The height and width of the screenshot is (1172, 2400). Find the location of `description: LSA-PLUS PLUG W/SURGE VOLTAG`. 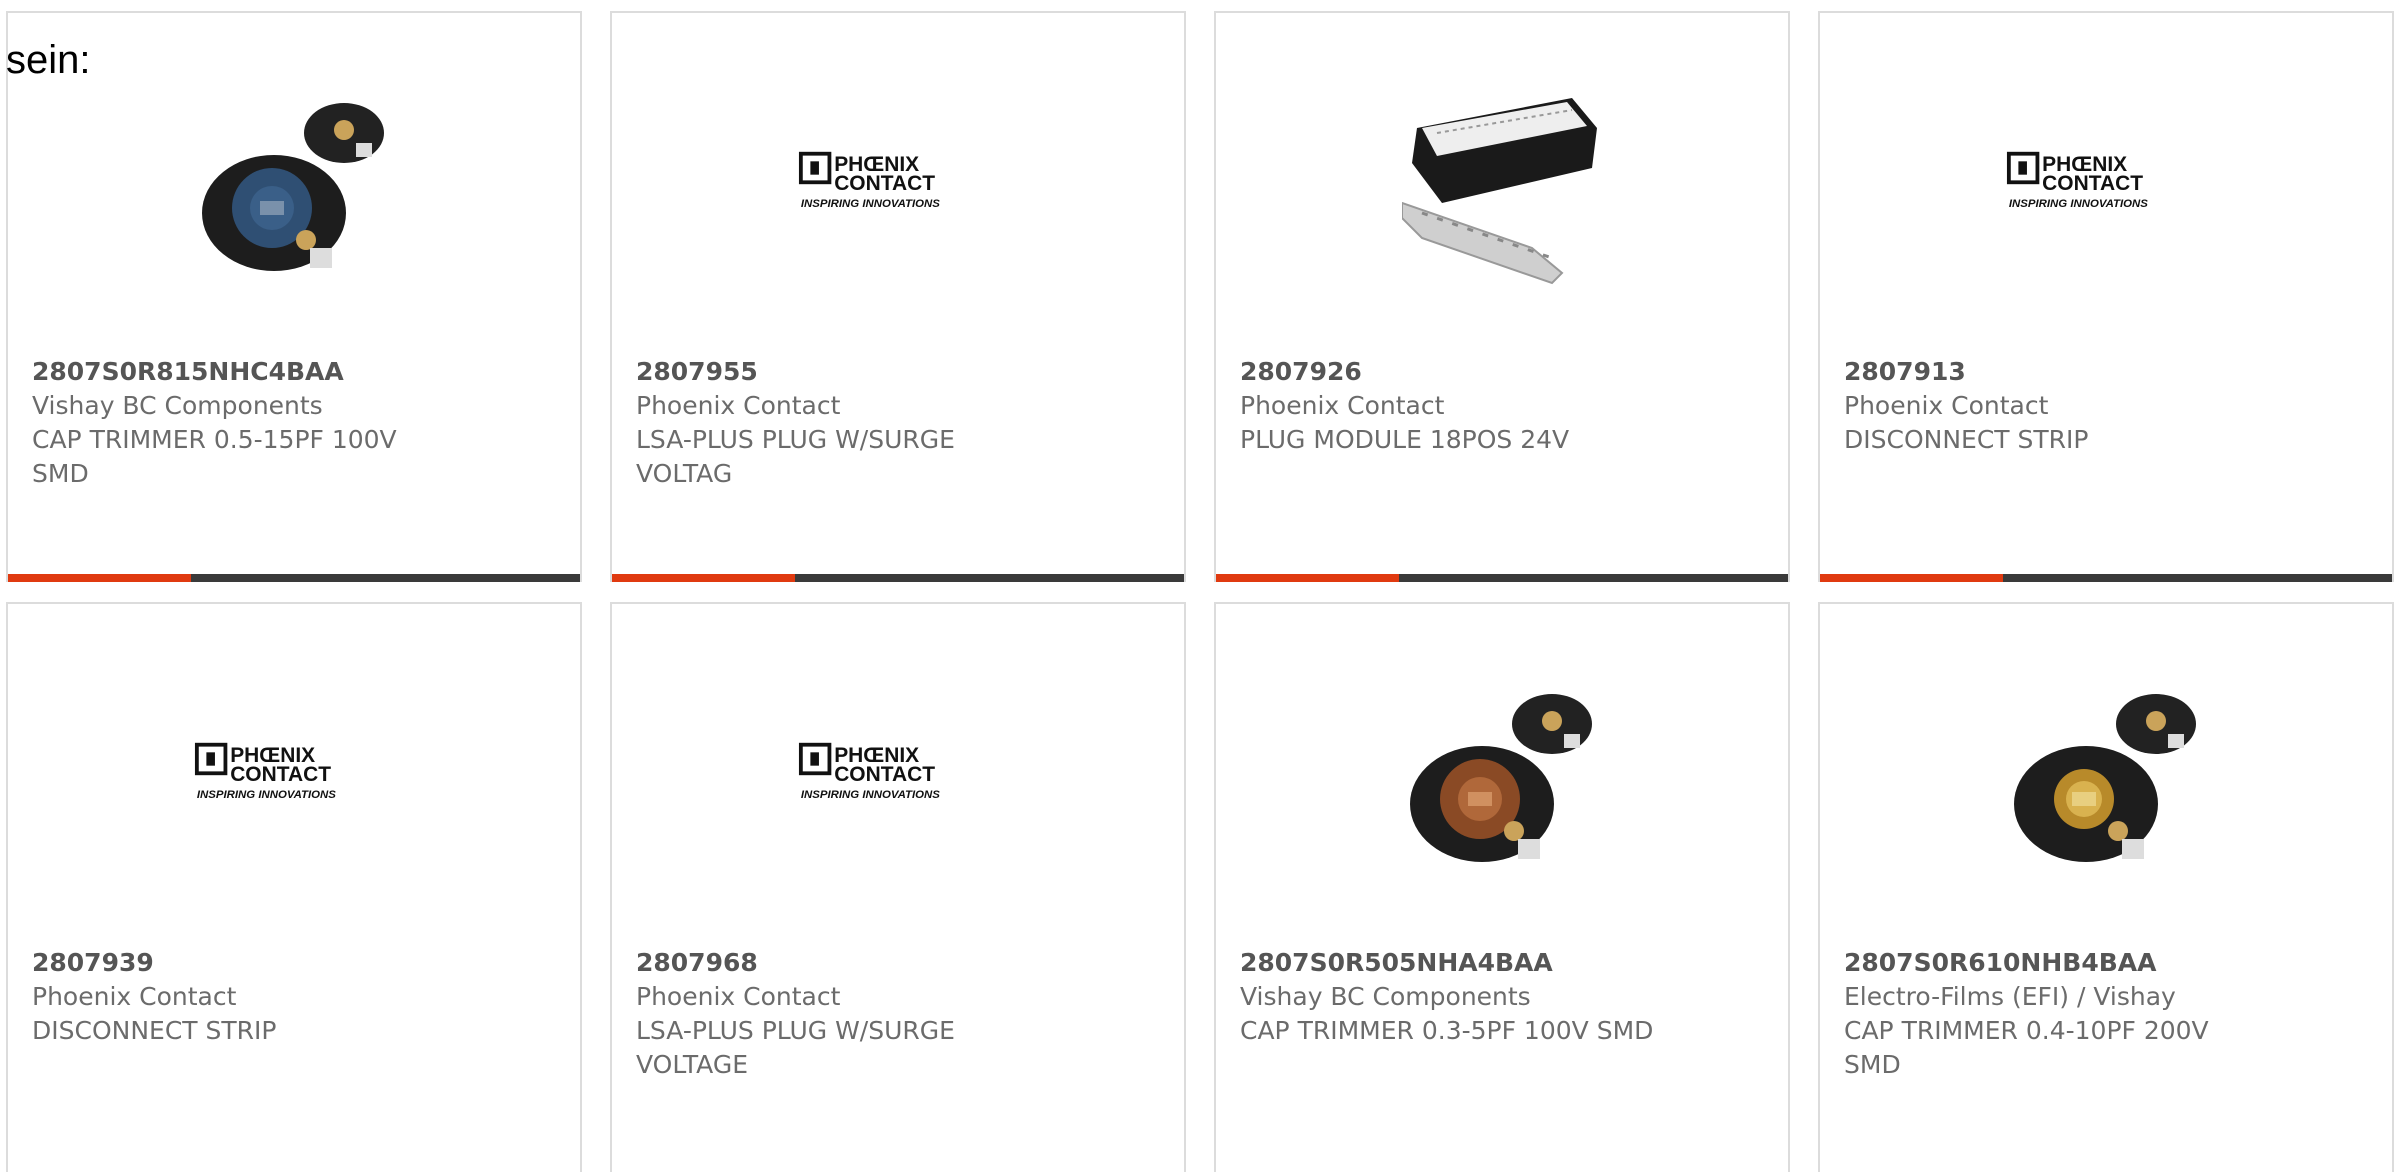

description: LSA-PLUS PLUG W/SURGE VOLTAG is located at coordinates (795, 456).